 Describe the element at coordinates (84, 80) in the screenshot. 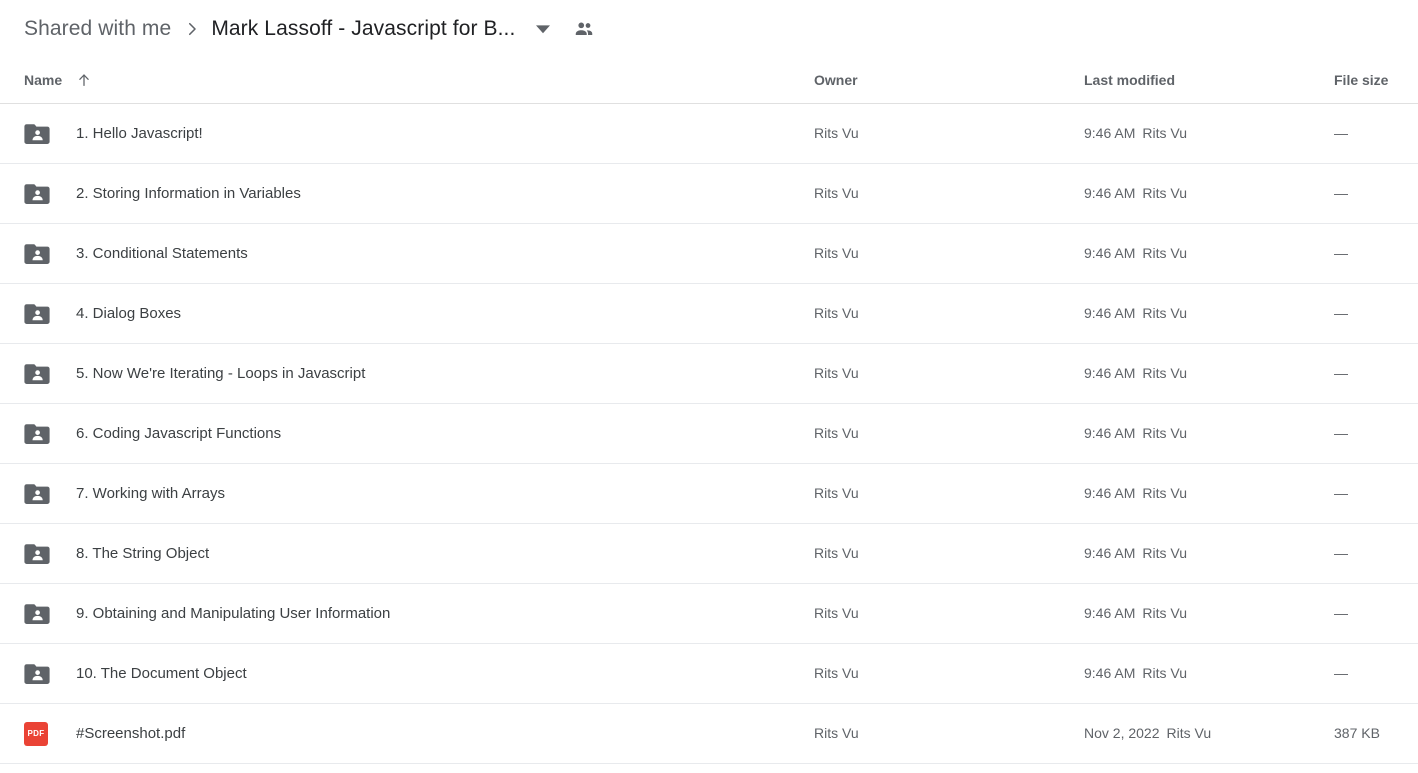

I see `sort-arrow-up-icon` at that location.